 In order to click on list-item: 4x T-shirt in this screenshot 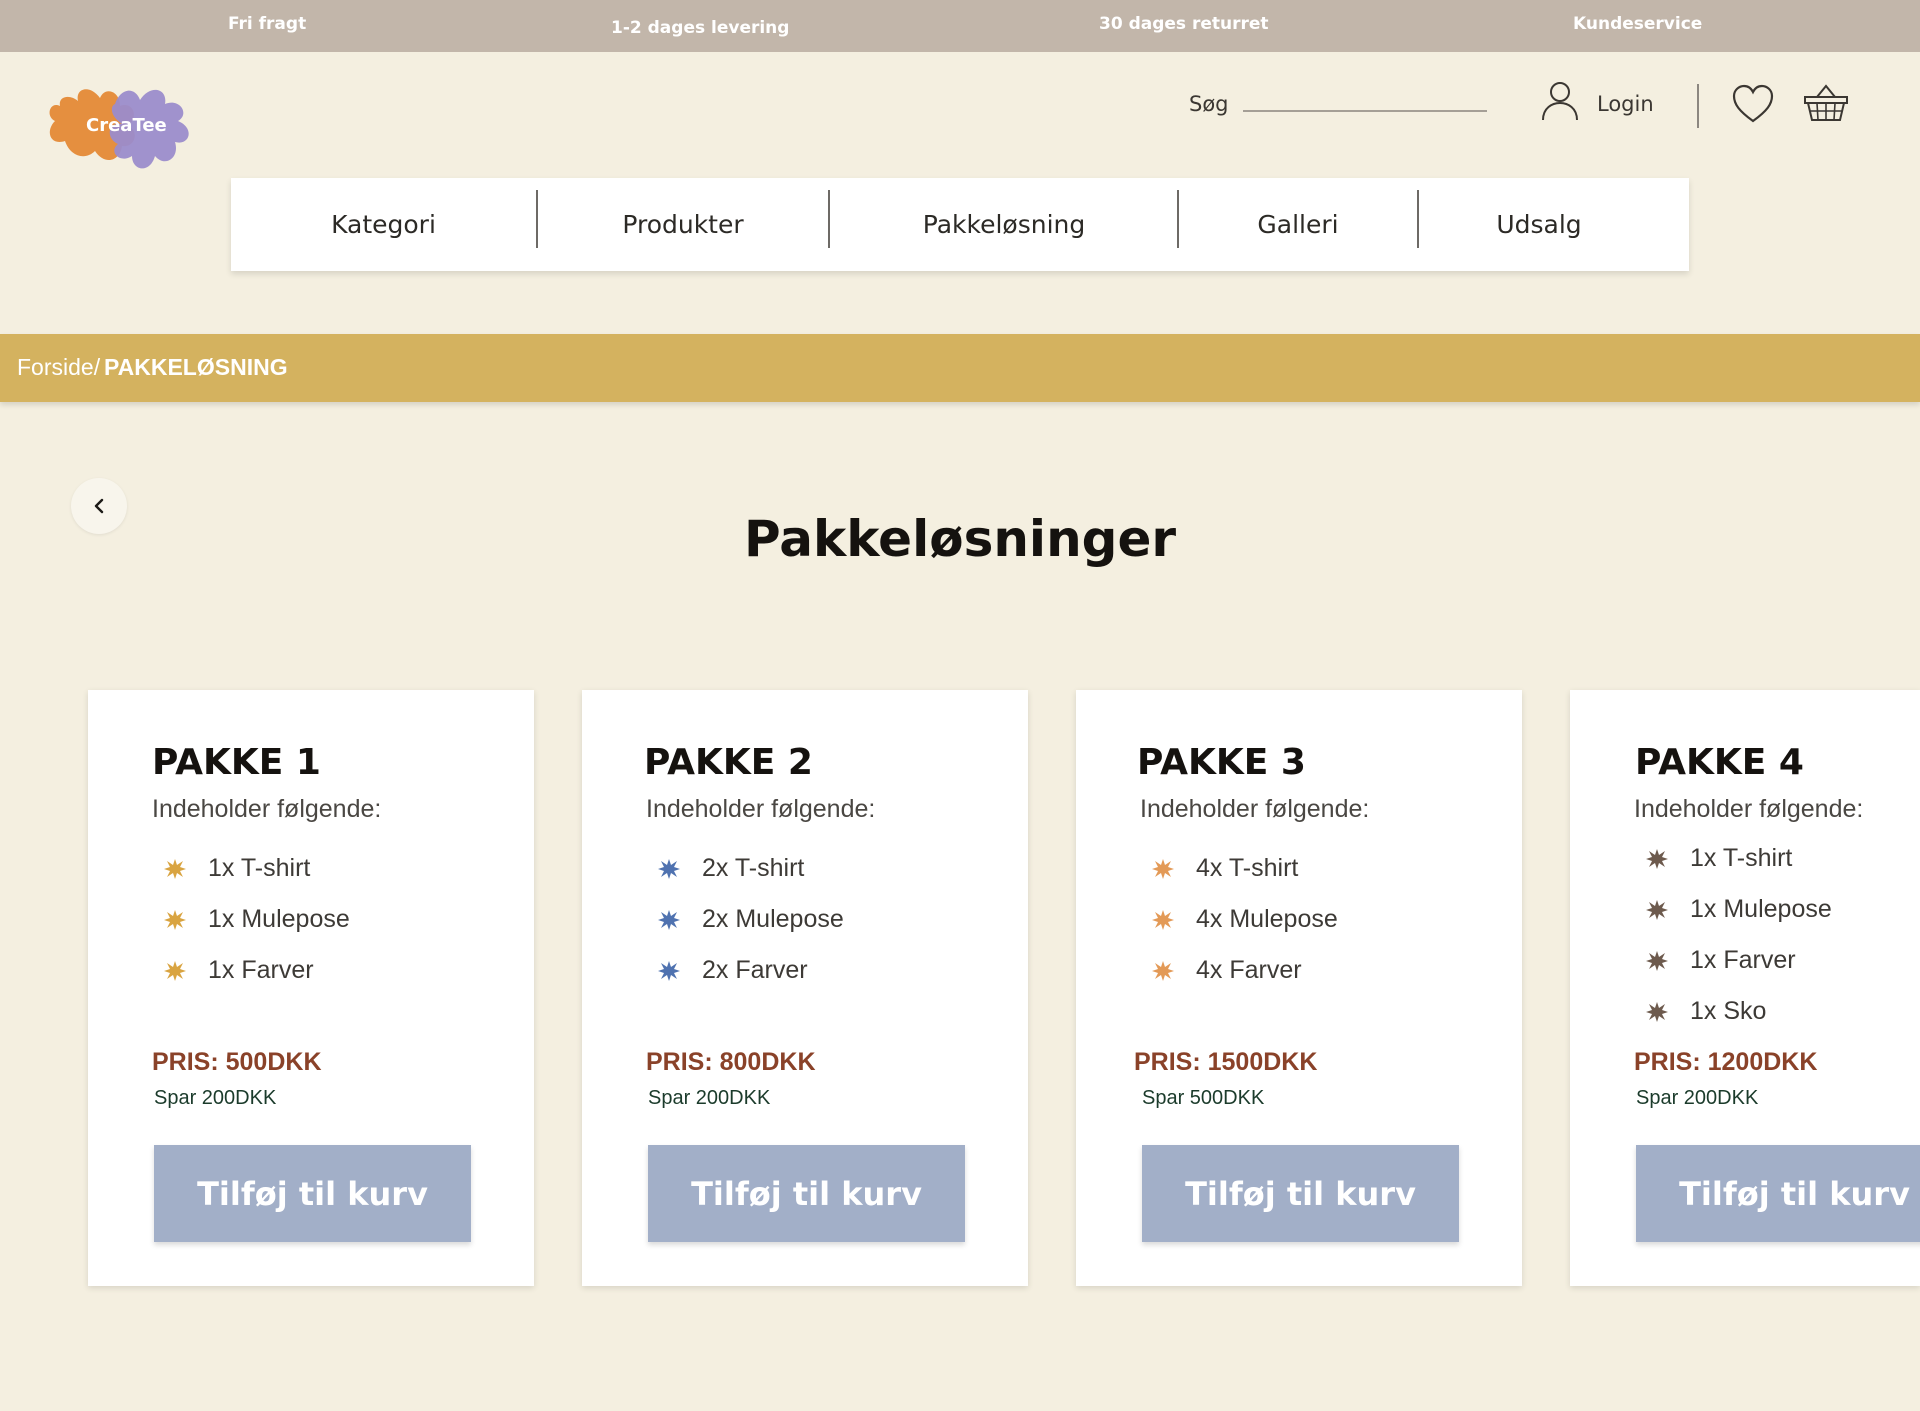, I will do `click(1244, 868)`.